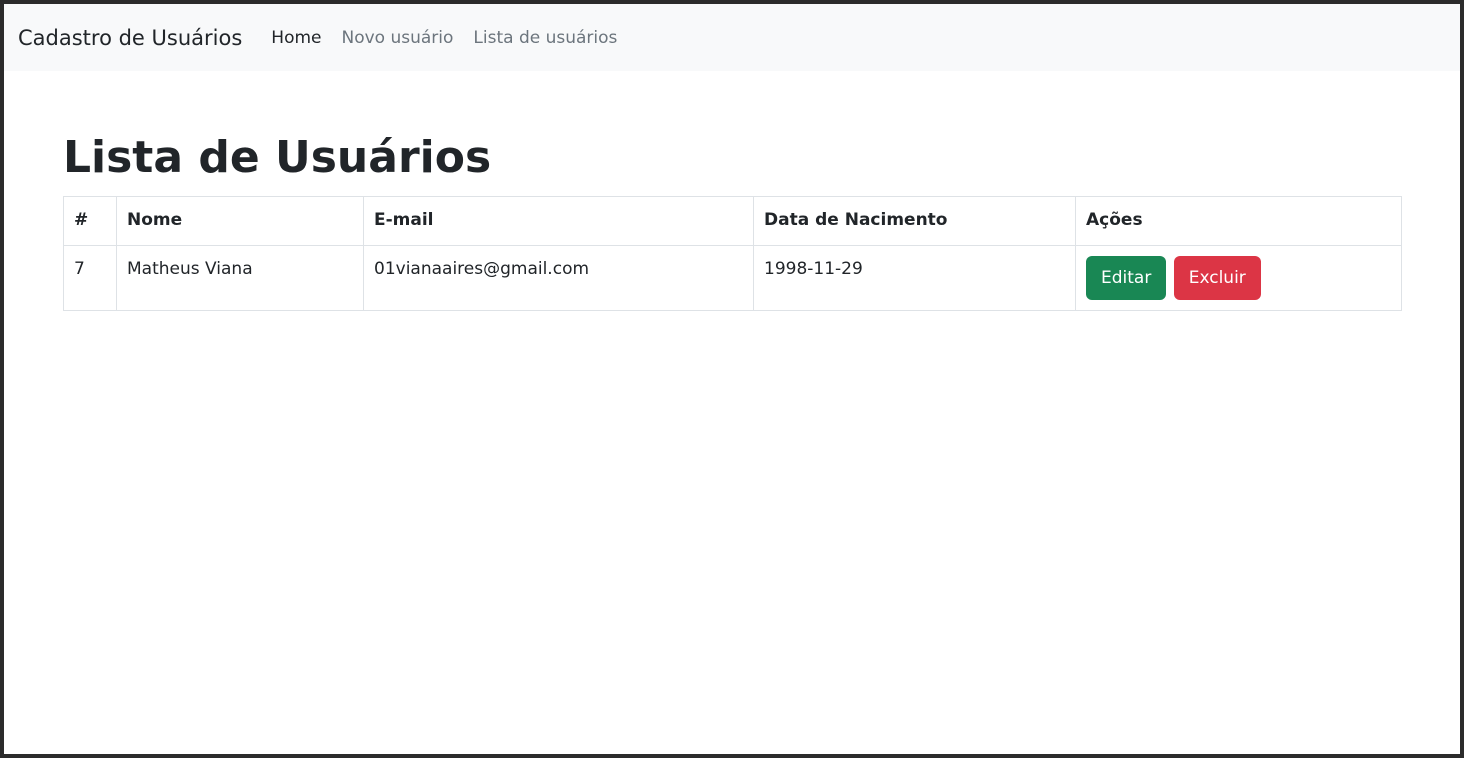 The width and height of the screenshot is (1464, 758). I want to click on cell-data-nascimento: 1998-11-29, so click(914, 278).